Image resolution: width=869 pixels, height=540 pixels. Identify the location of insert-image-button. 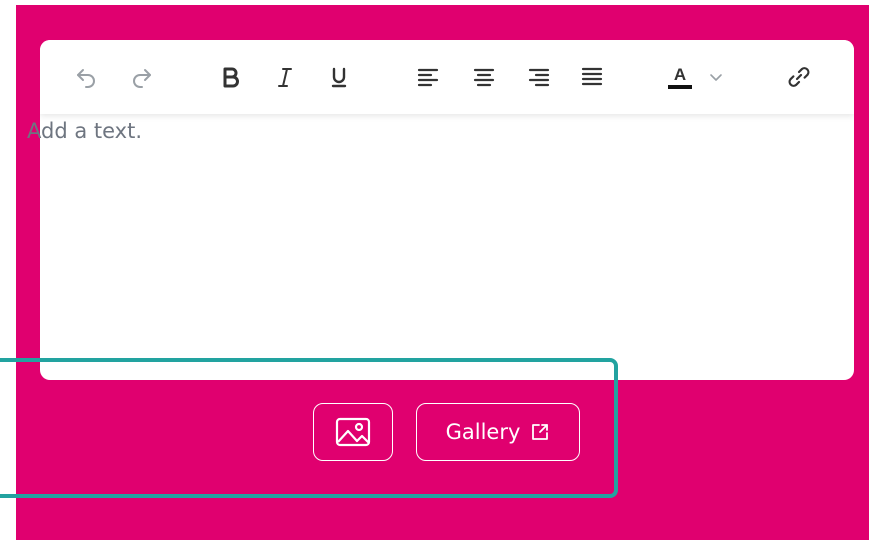
(353, 432).